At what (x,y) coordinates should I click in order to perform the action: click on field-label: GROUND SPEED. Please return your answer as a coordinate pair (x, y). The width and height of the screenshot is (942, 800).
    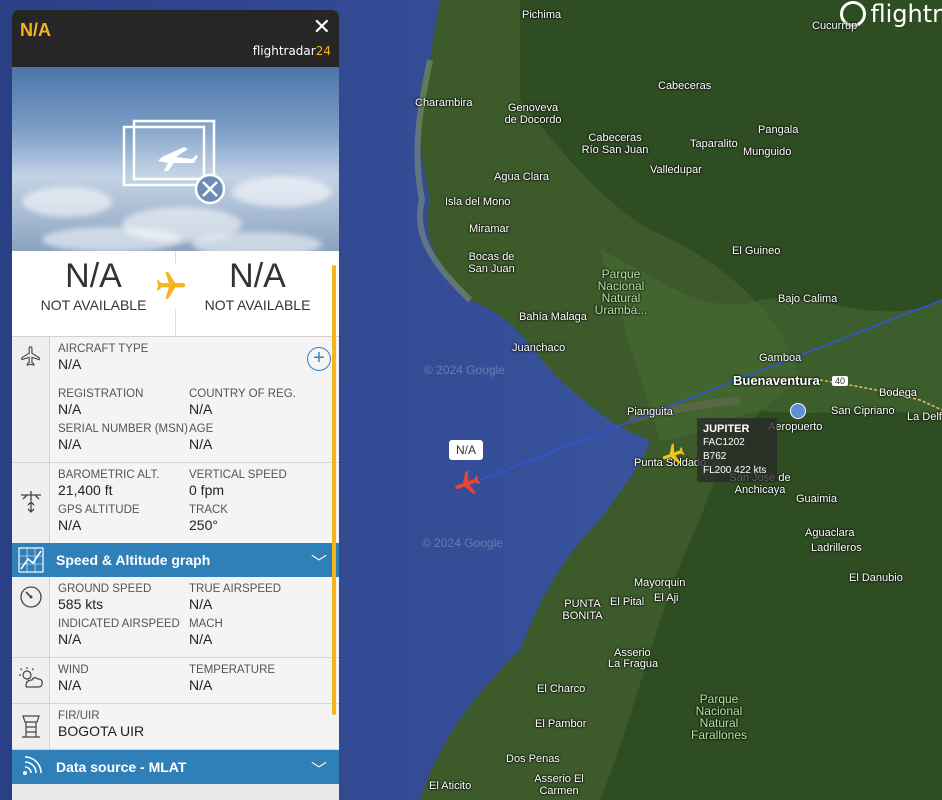
    Looking at the image, I should click on (105, 589).